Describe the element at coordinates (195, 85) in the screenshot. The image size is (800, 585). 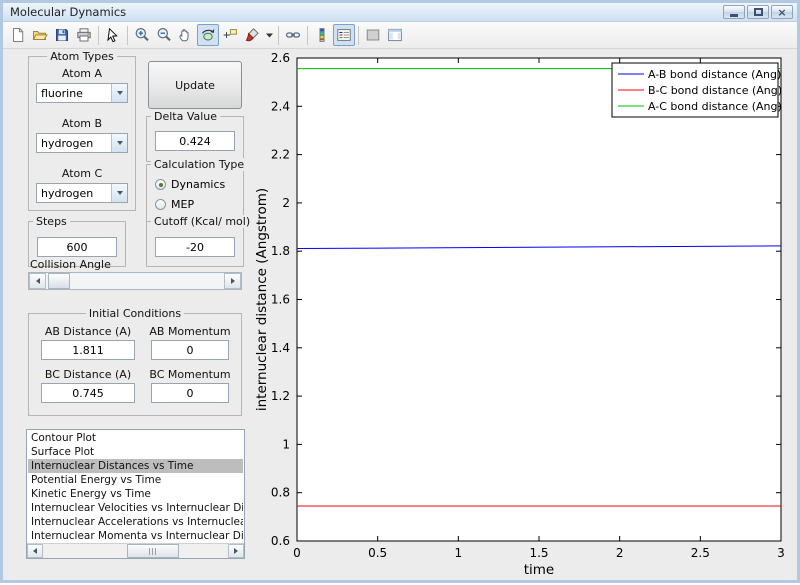
I see `update-button: Update` at that location.